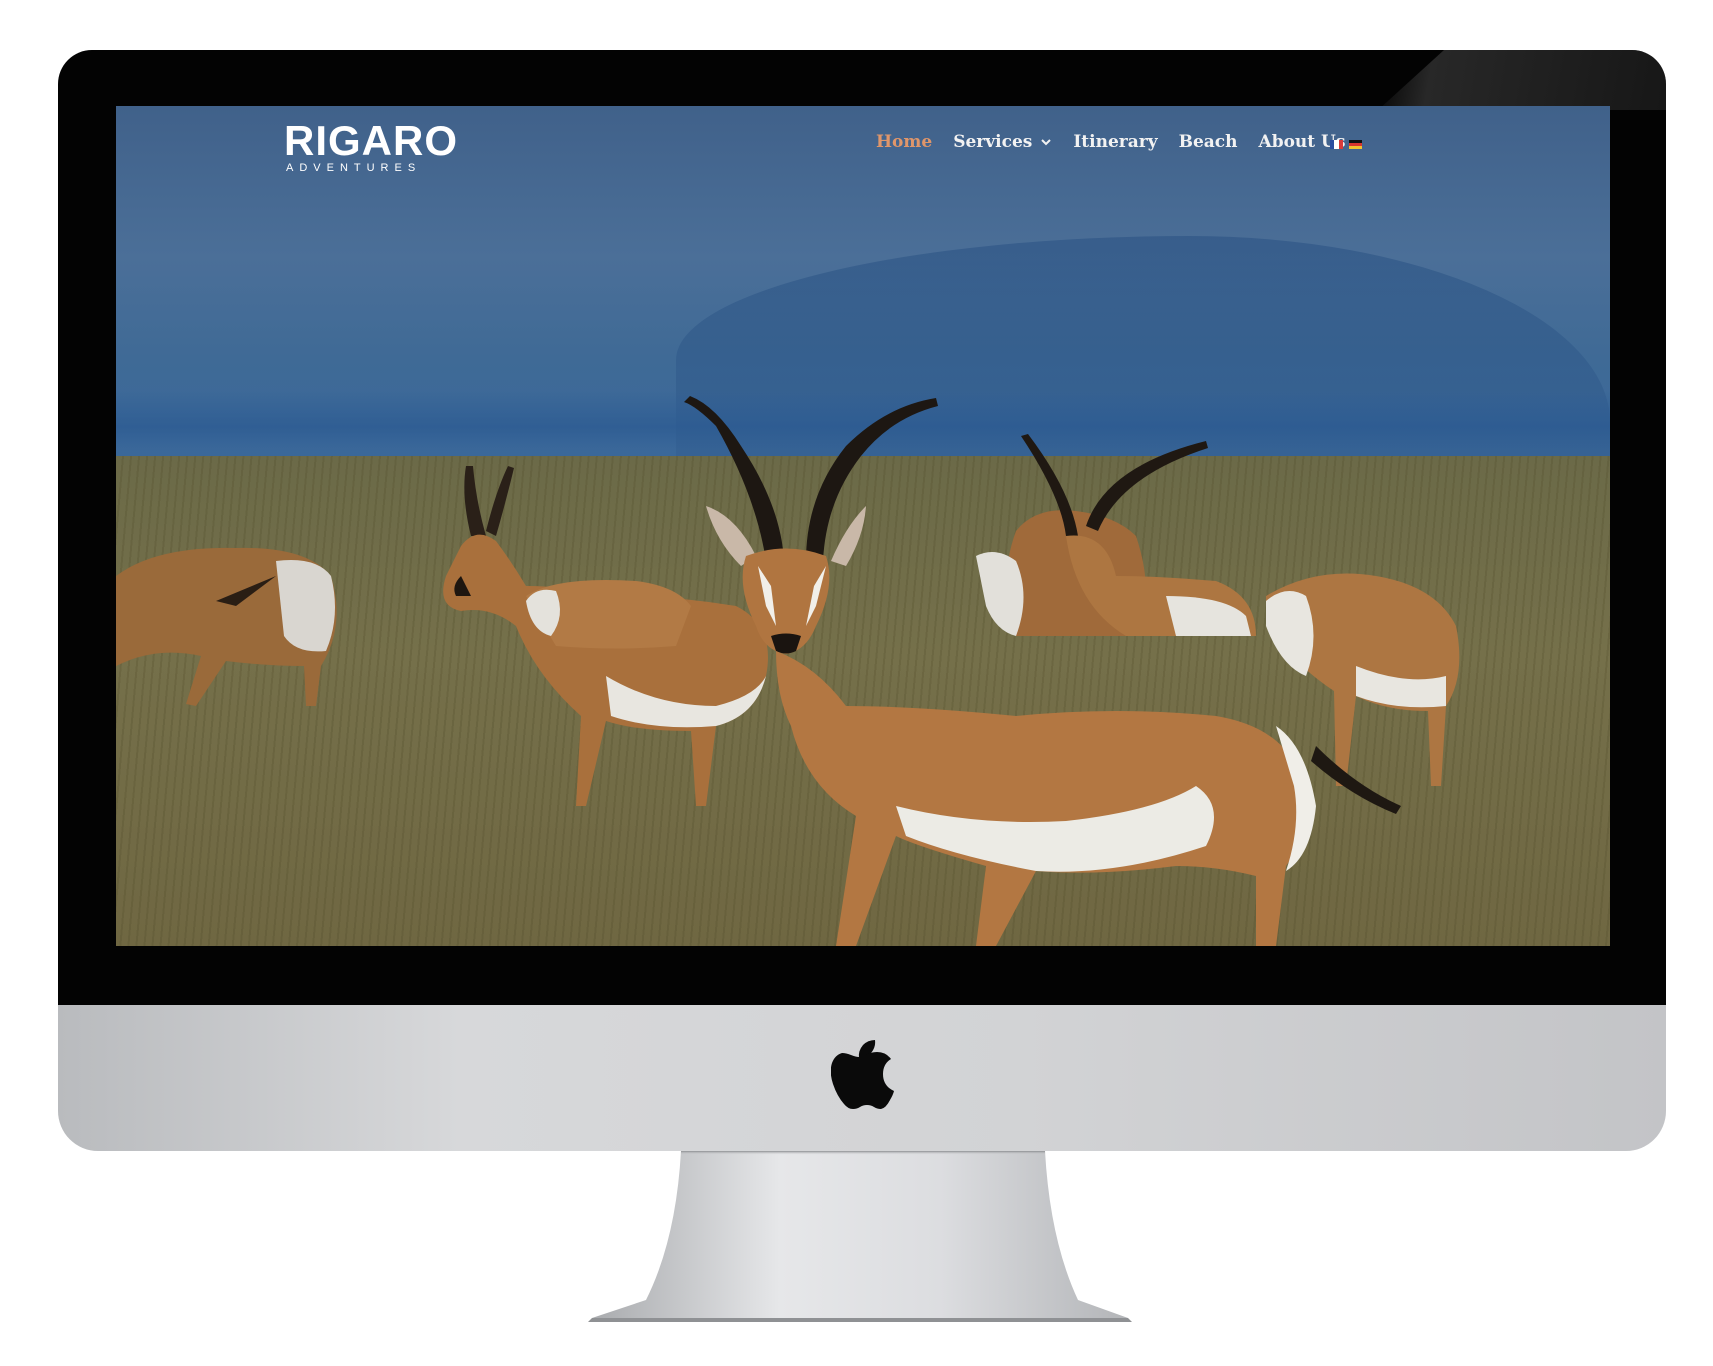 This screenshot has width=1713, height=1366. I want to click on apple-logo-icon, so click(862, 1074).